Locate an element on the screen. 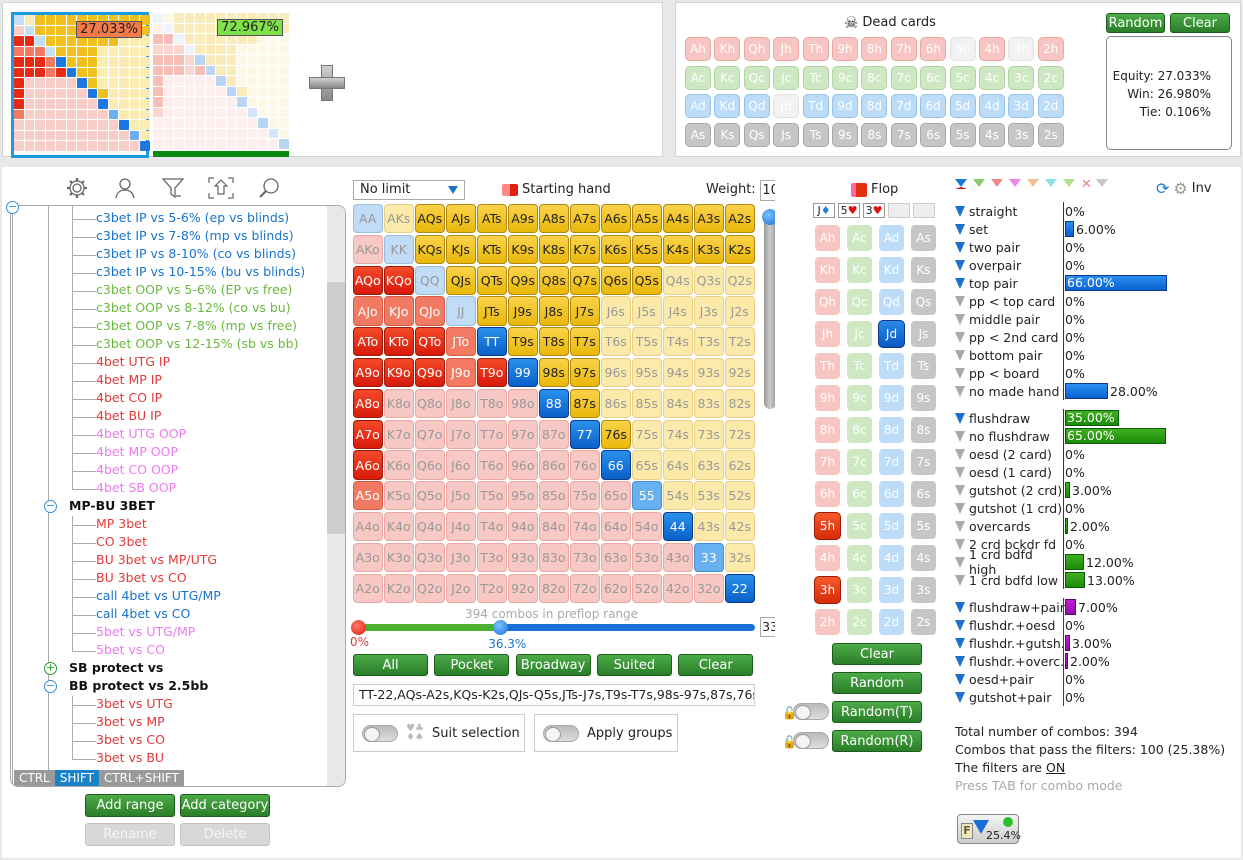 The width and height of the screenshot is (1243, 860). hand-cell: KTs is located at coordinates (492, 249).